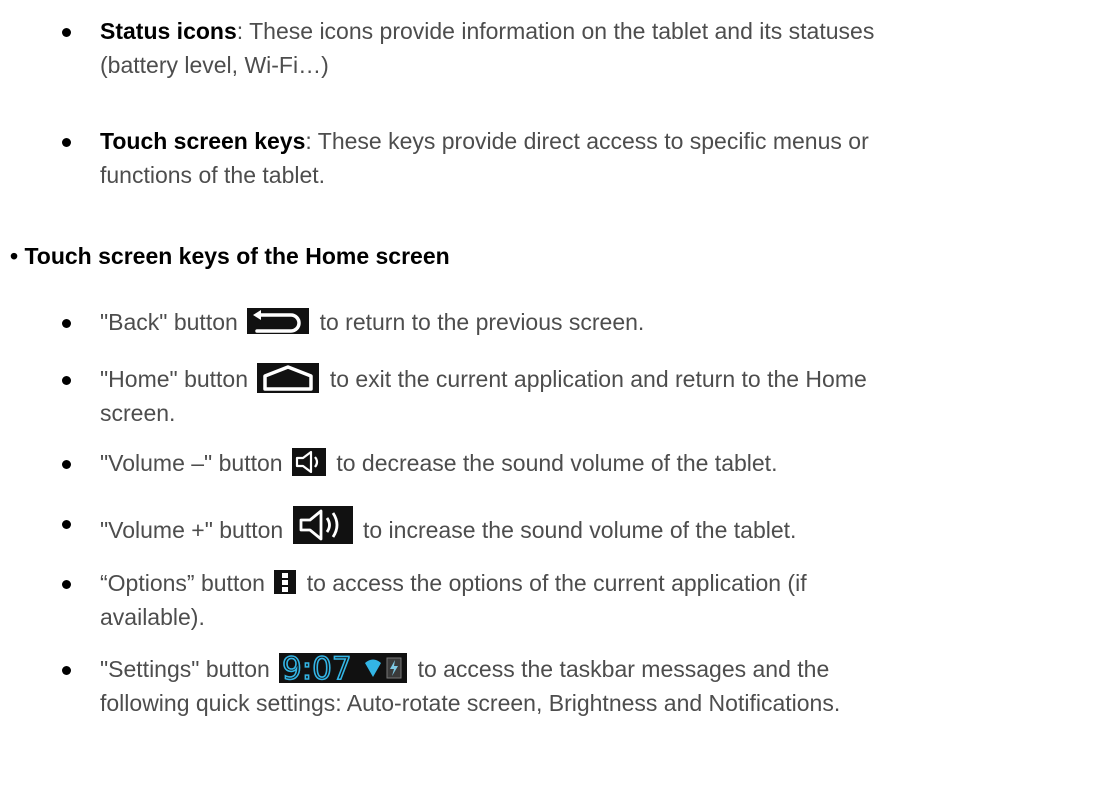 This screenshot has height=810, width=1120. Describe the element at coordinates (278, 321) in the screenshot. I see `back-arrow-icon` at that location.